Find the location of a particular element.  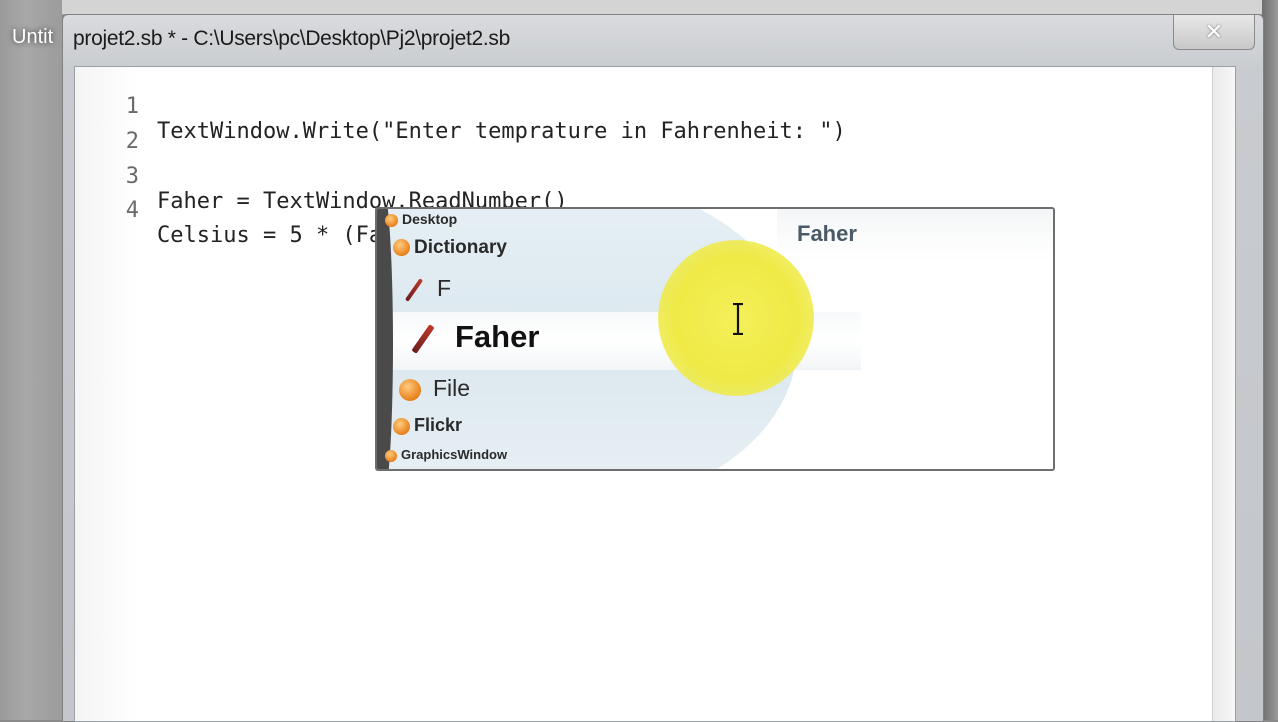

intellisense-arc-edge is located at coordinates (385, 339).